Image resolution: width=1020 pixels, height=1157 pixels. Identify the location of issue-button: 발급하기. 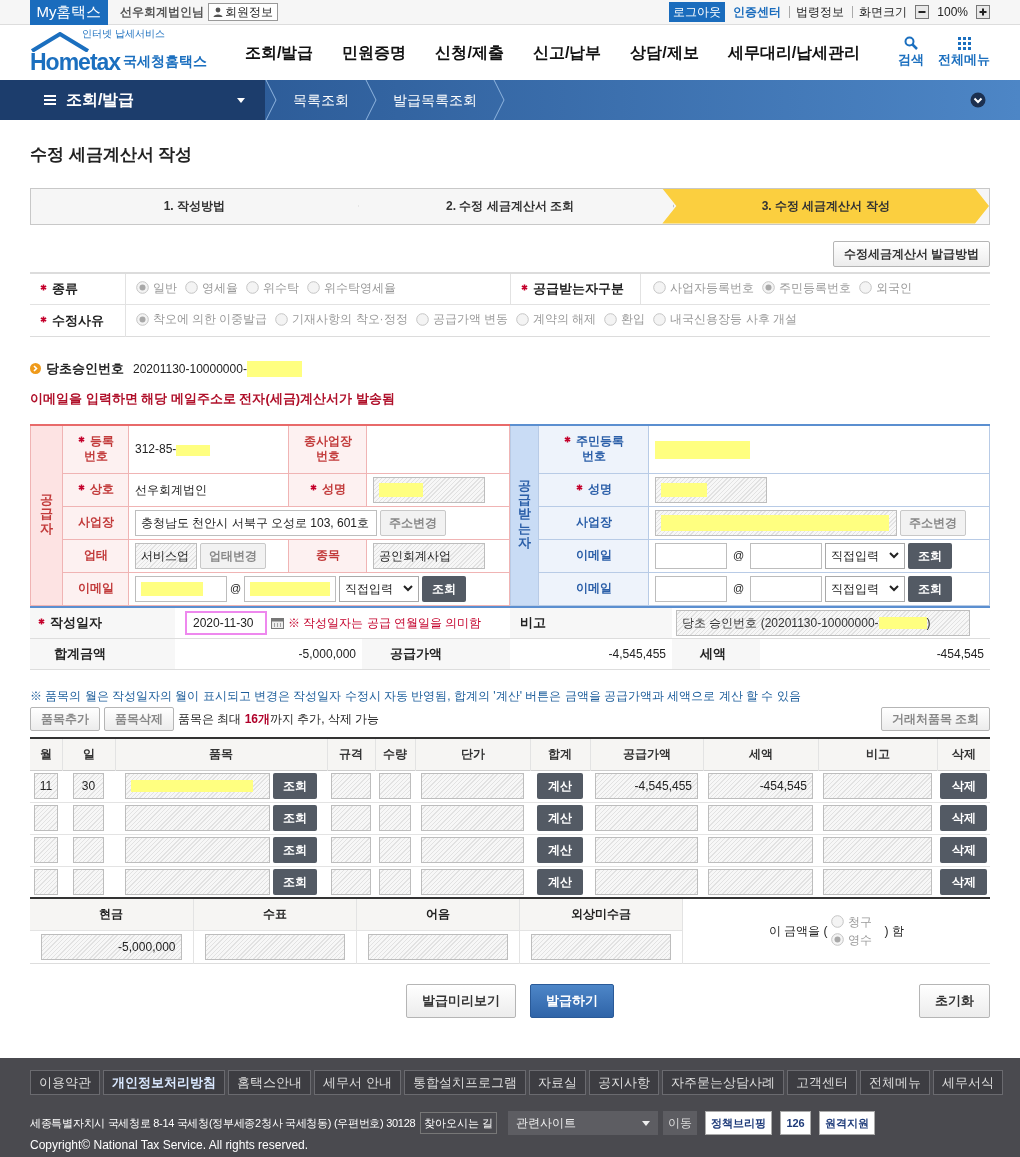
(572, 1000).